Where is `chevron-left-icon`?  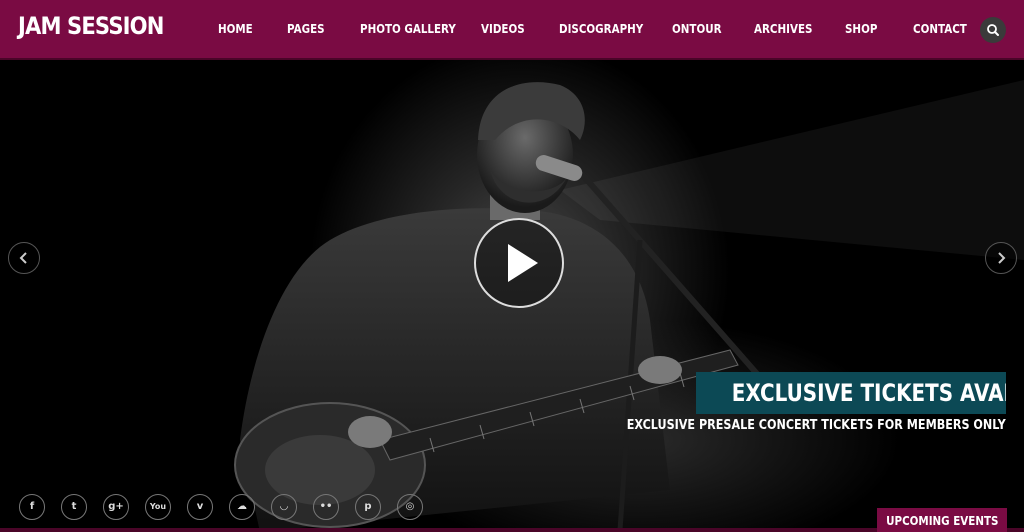 chevron-left-icon is located at coordinates (23, 258).